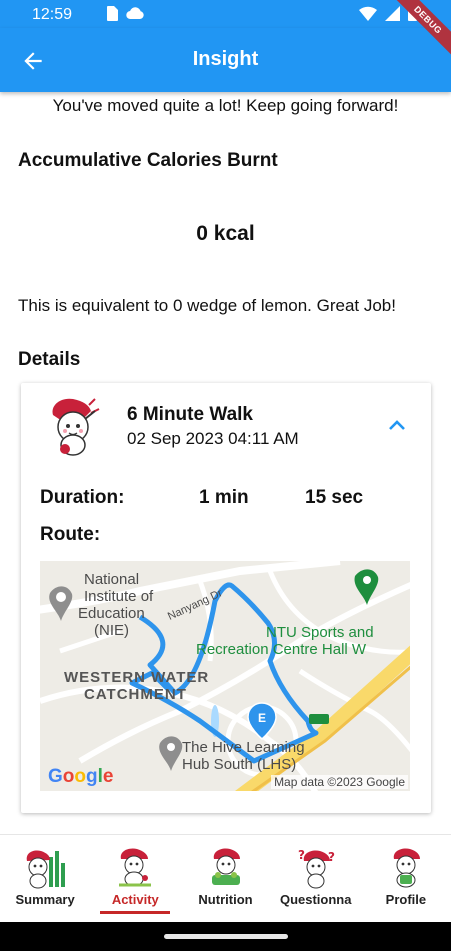  Describe the element at coordinates (119, 596) in the screenshot. I see `map-label-nie-2: Institute of` at that location.